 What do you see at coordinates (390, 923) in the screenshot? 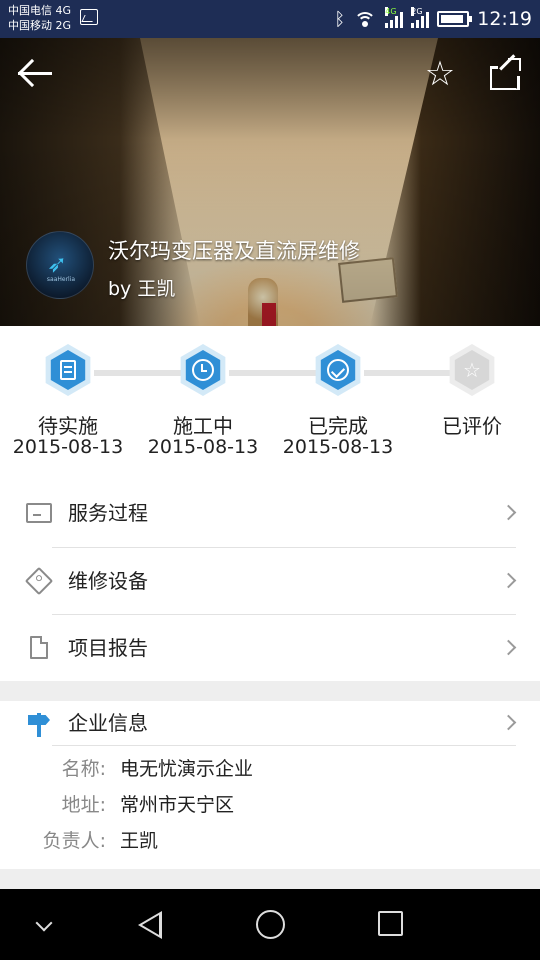
I see `nav-recents-icon` at bounding box center [390, 923].